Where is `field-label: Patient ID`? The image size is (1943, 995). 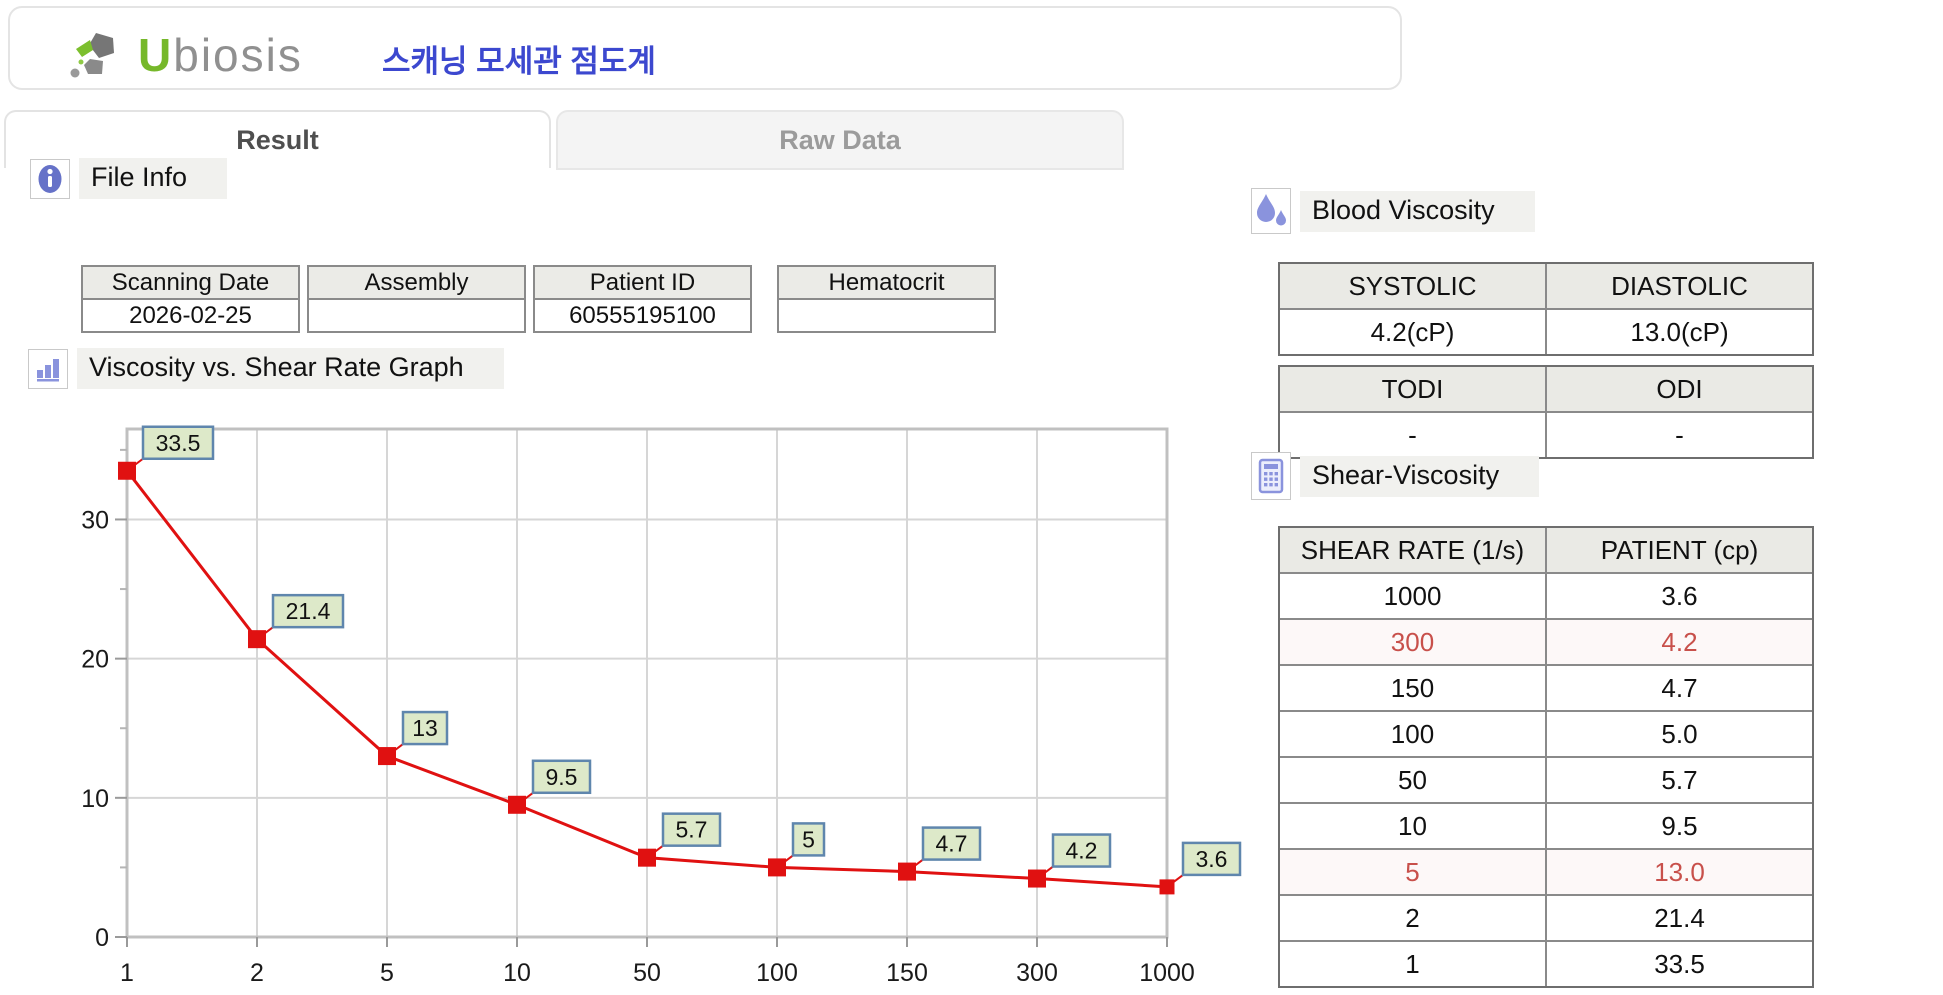 field-label: Patient ID is located at coordinates (642, 283).